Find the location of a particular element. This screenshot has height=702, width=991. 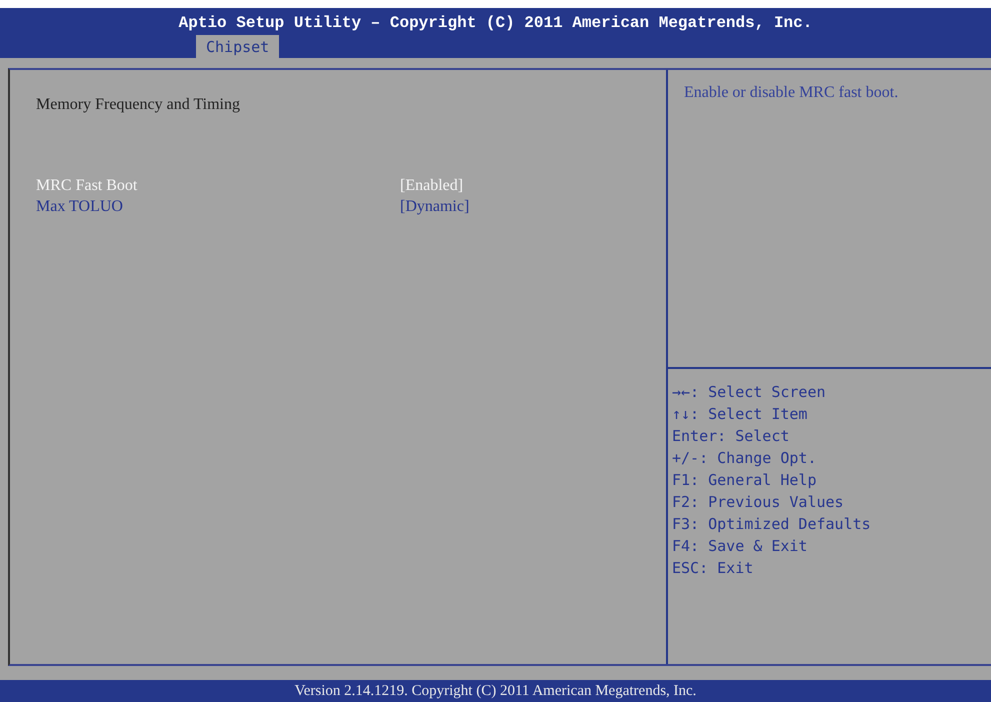

key-help-line: ↑↓: Select Item is located at coordinates (740, 414).